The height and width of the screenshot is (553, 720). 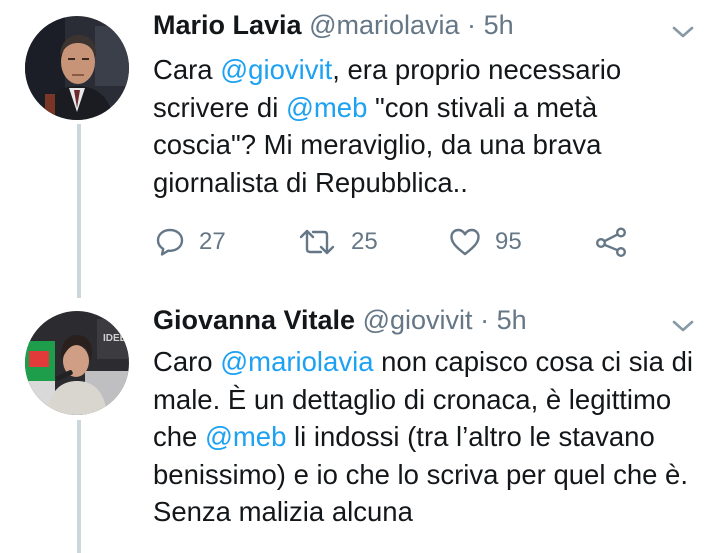 What do you see at coordinates (212, 241) in the screenshot?
I see `reply-count: 27` at bounding box center [212, 241].